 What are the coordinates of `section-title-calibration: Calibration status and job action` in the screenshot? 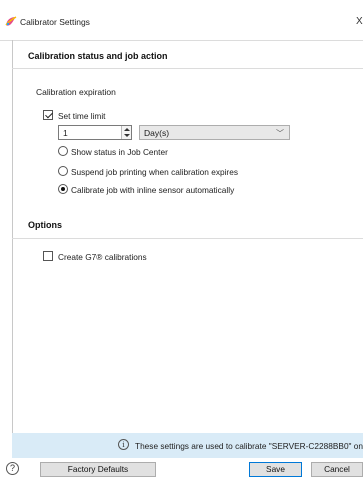 It's located at (98, 56).